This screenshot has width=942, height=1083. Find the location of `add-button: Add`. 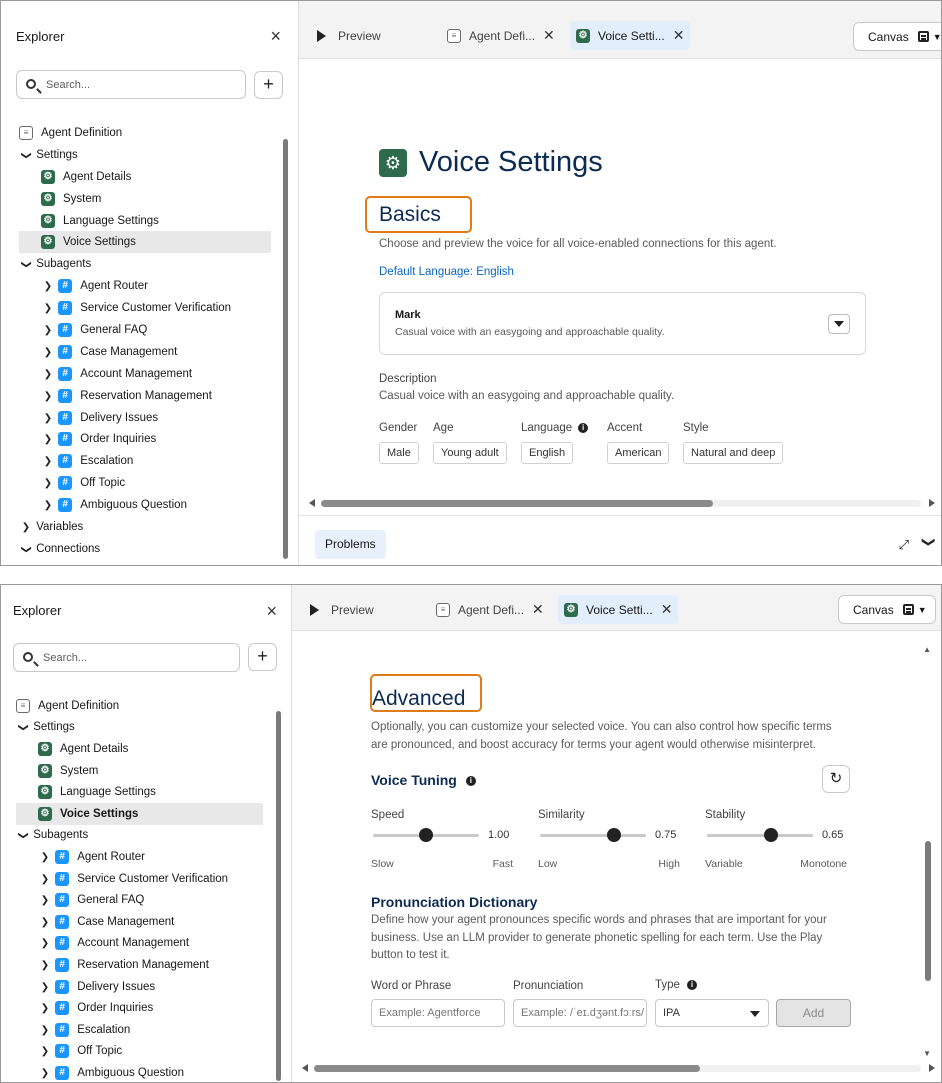

add-button: Add is located at coordinates (813, 1013).